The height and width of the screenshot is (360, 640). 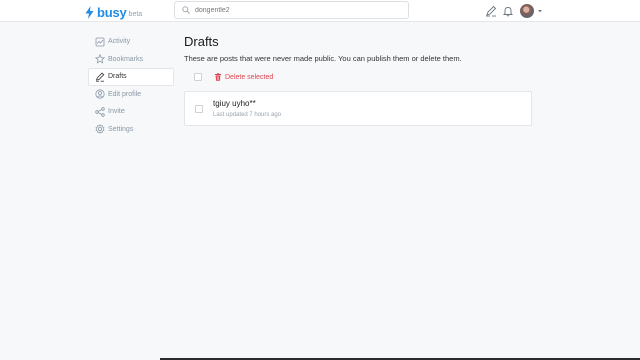 I want to click on search-icon, so click(x=186, y=10).